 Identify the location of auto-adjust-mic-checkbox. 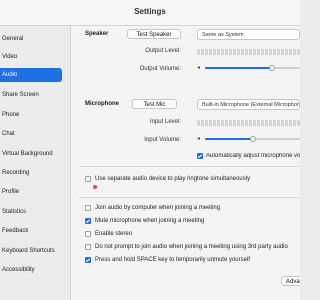
(200, 156).